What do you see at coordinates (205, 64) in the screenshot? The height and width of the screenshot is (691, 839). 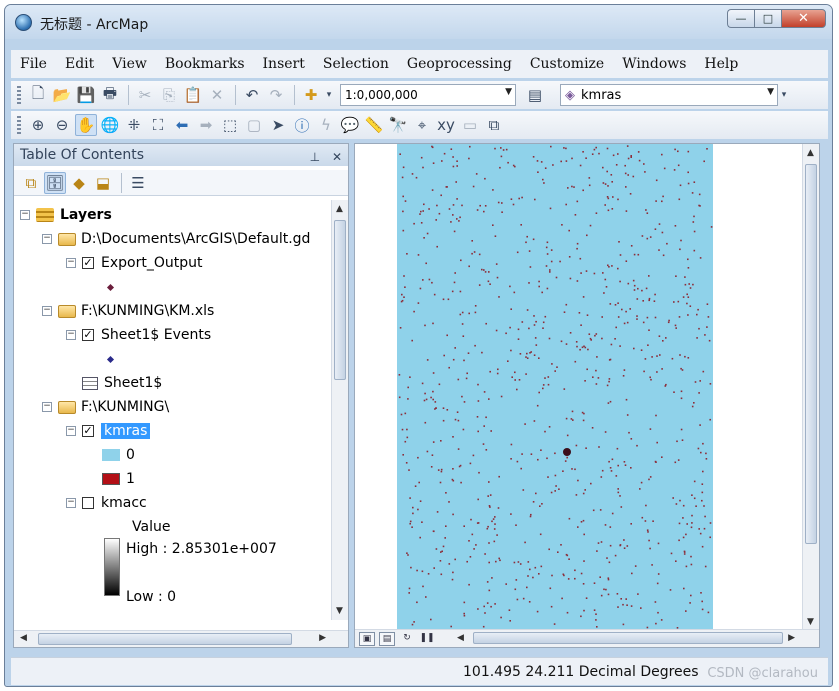 I see `menu-bookmarks: Bookmarks` at bounding box center [205, 64].